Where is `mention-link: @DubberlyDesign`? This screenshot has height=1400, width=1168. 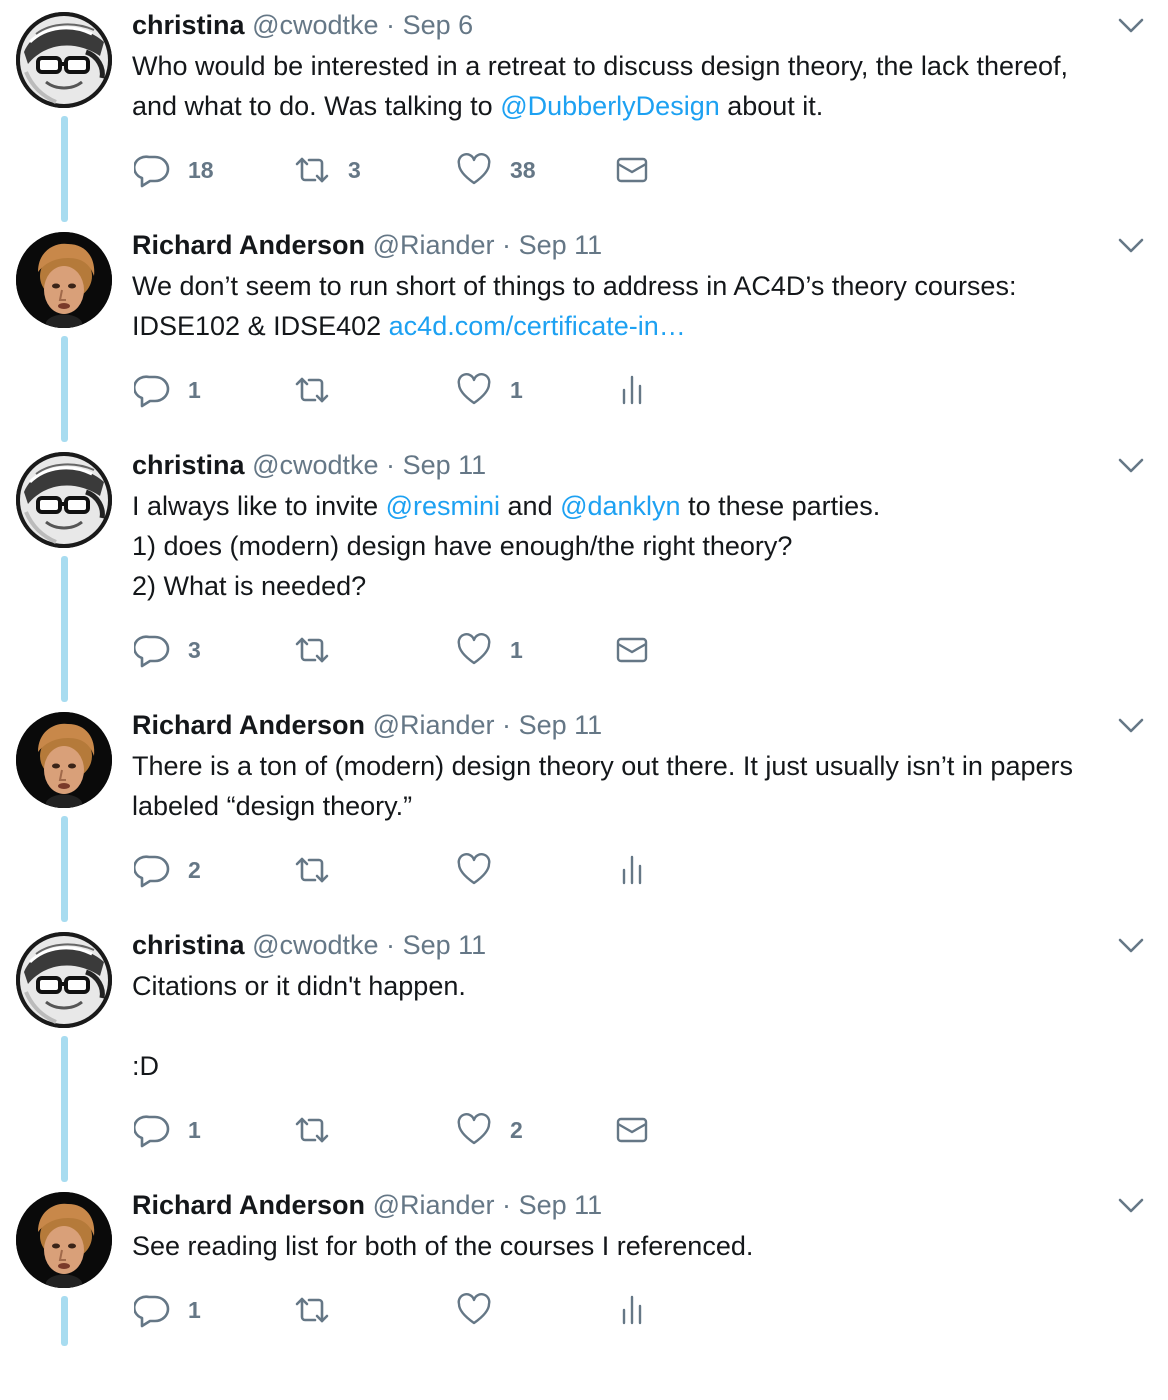 mention-link: @DubberlyDesign is located at coordinates (610, 106).